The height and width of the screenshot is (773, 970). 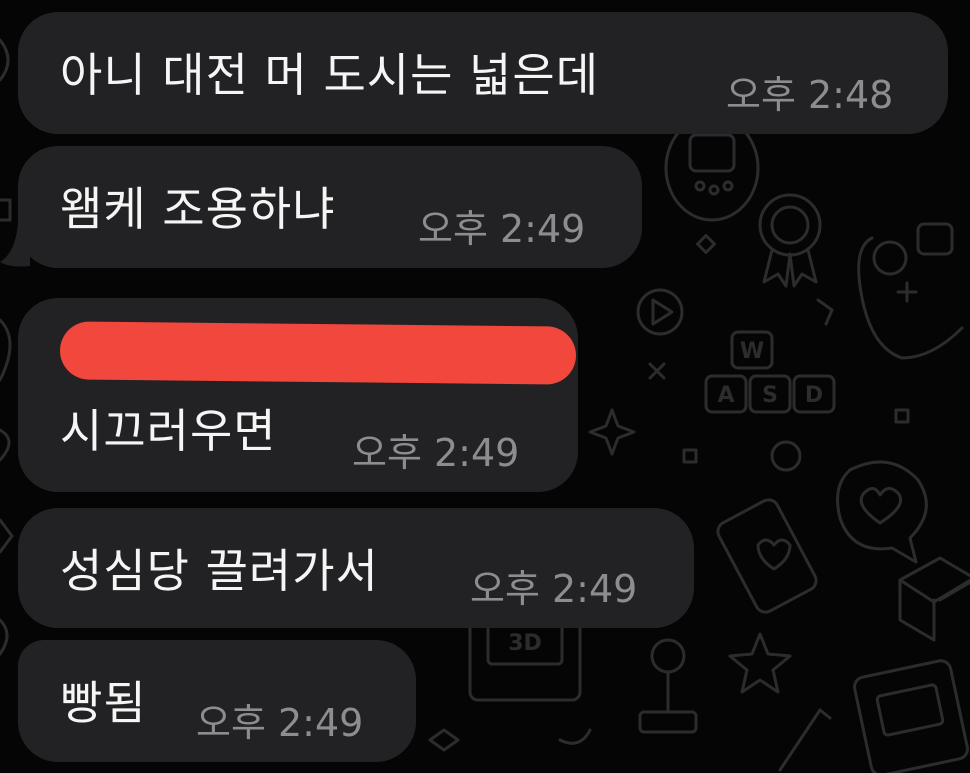 I want to click on redaction-mark, so click(x=318, y=353).